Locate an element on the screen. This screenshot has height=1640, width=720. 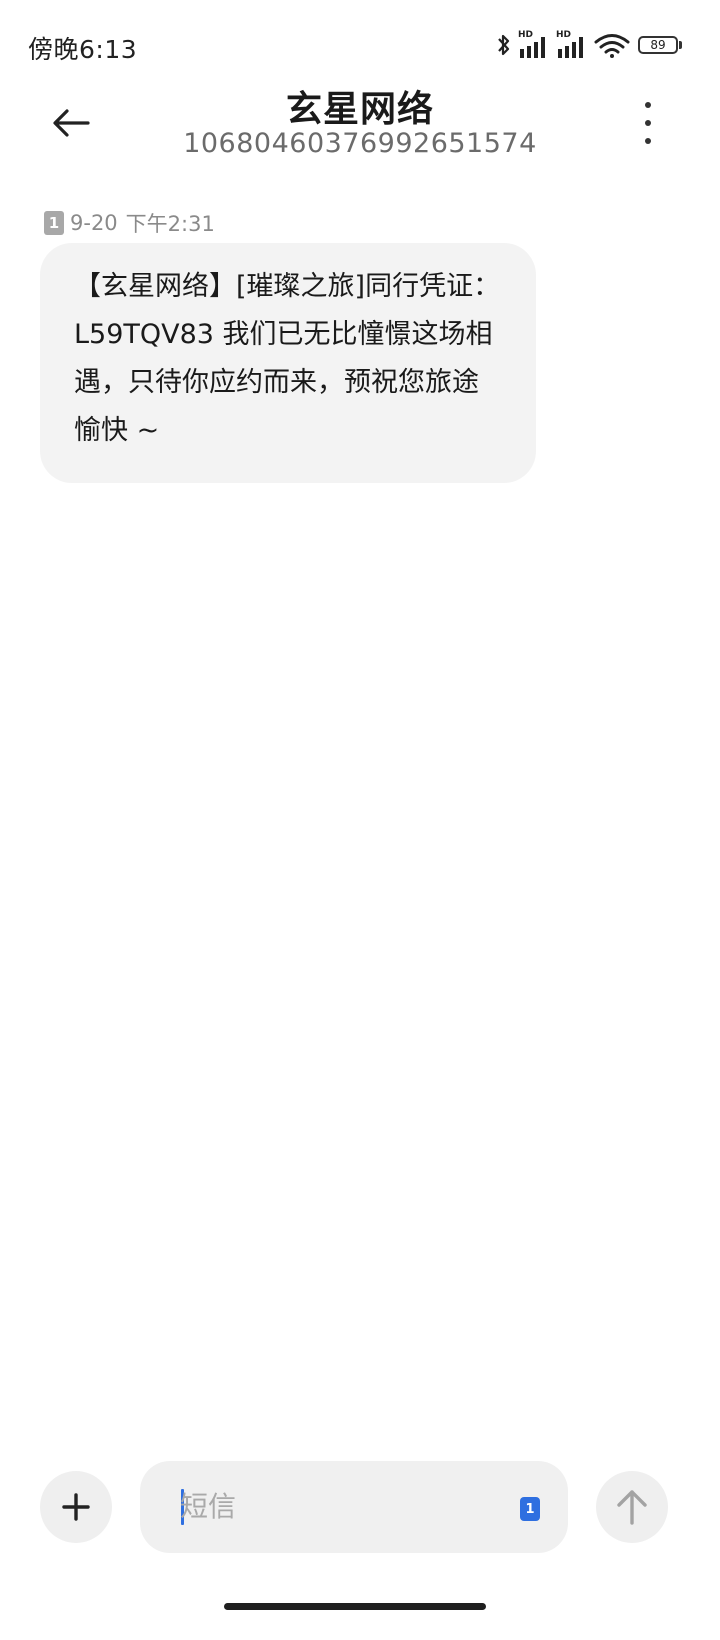
battery-tip is located at coordinates (680, 45).